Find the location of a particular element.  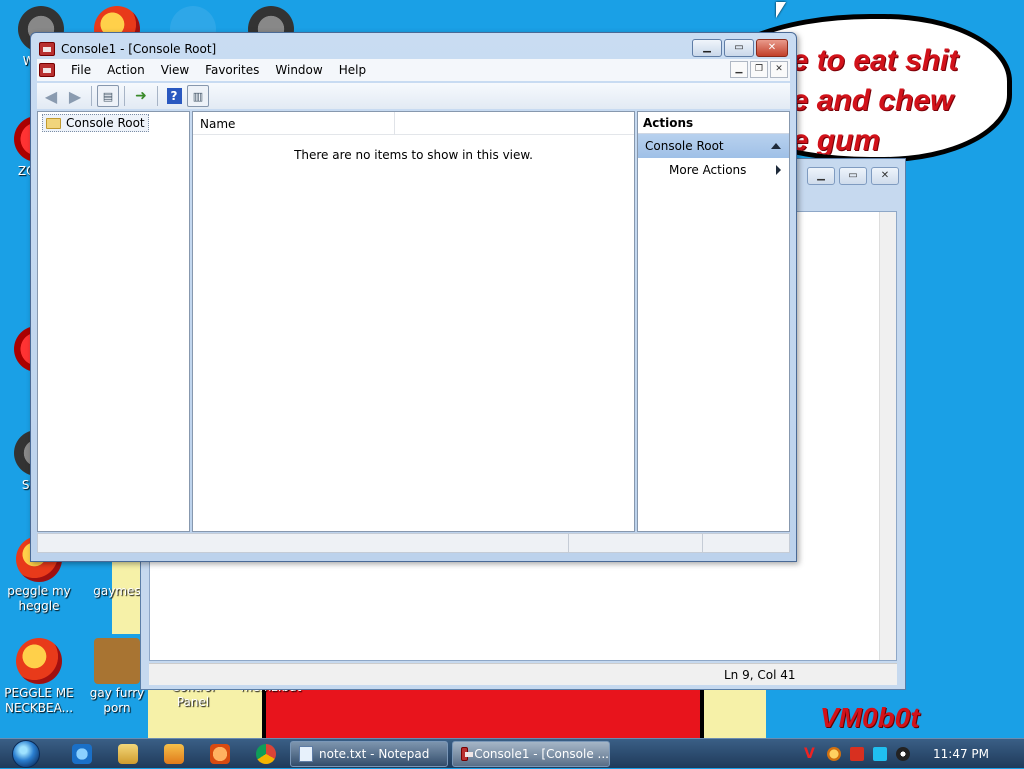

speech-bubble-text: me to eat shit me and chew me gum is located at coordinates (862, 100).